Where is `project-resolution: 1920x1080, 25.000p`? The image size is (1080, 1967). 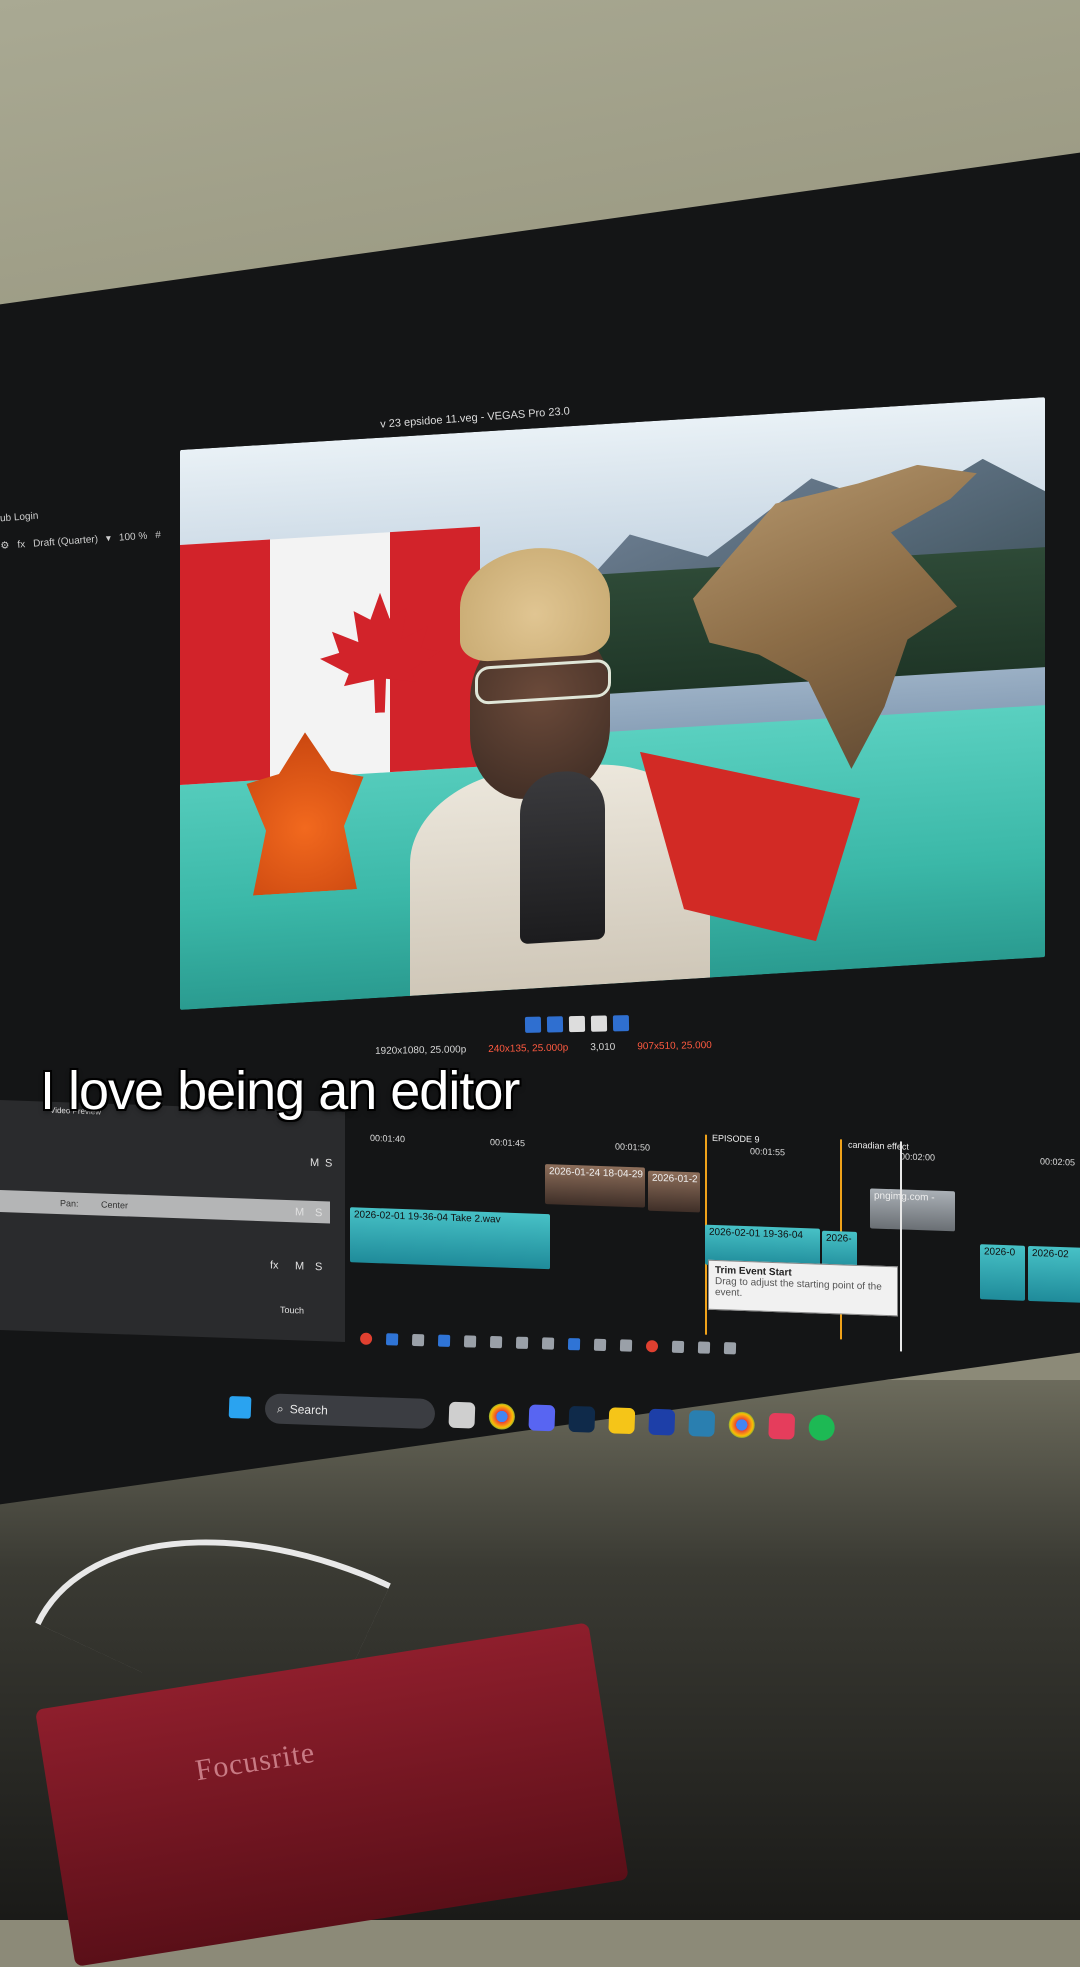 project-resolution: 1920x1080, 25.000p is located at coordinates (420, 1050).